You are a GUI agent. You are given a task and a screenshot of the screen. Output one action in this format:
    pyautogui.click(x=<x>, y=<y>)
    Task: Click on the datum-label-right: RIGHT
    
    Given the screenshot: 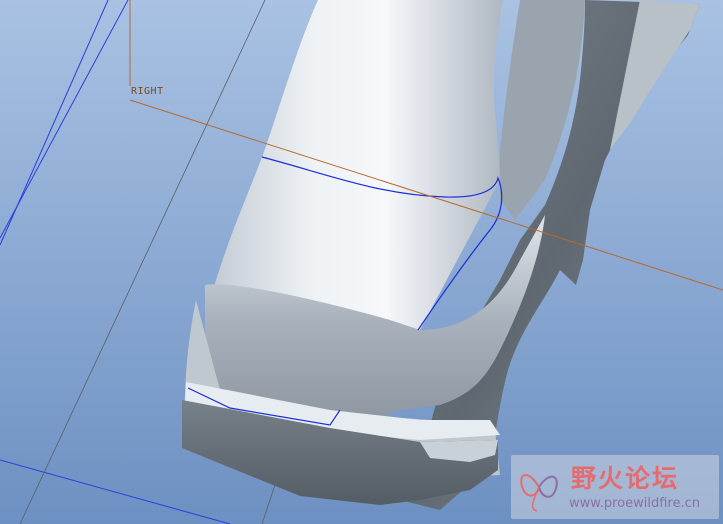 What is the action you would take?
    pyautogui.click(x=147, y=91)
    